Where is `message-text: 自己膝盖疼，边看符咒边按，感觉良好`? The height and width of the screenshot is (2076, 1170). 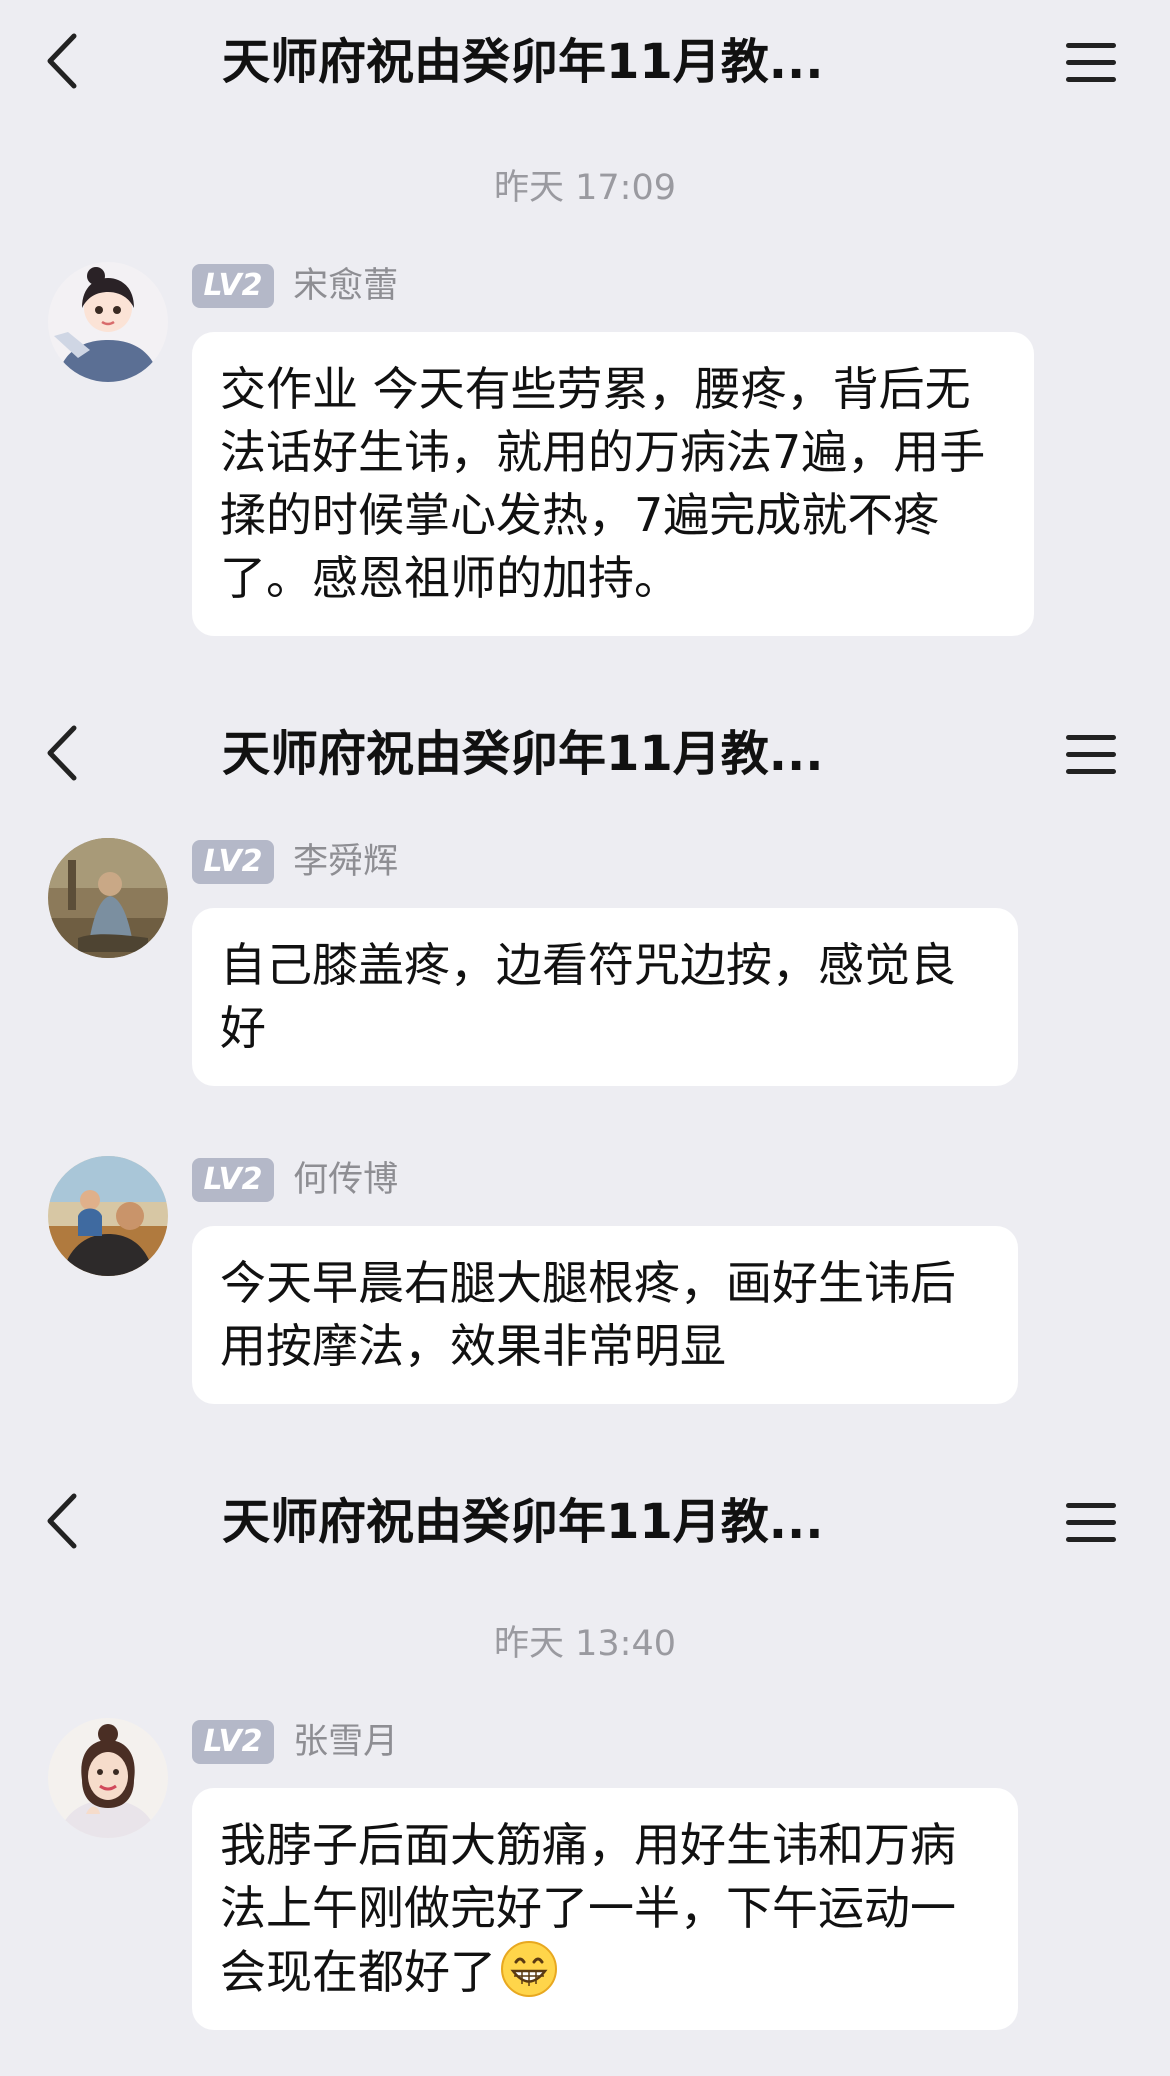
message-text: 自己膝盖疼，边看符咒边按，感觉良好 is located at coordinates (588, 996).